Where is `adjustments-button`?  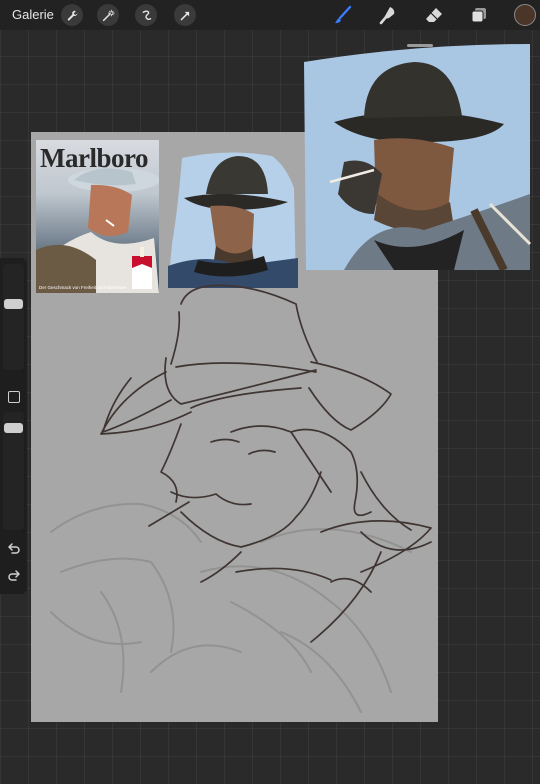
adjustments-button is located at coordinates (108, 15).